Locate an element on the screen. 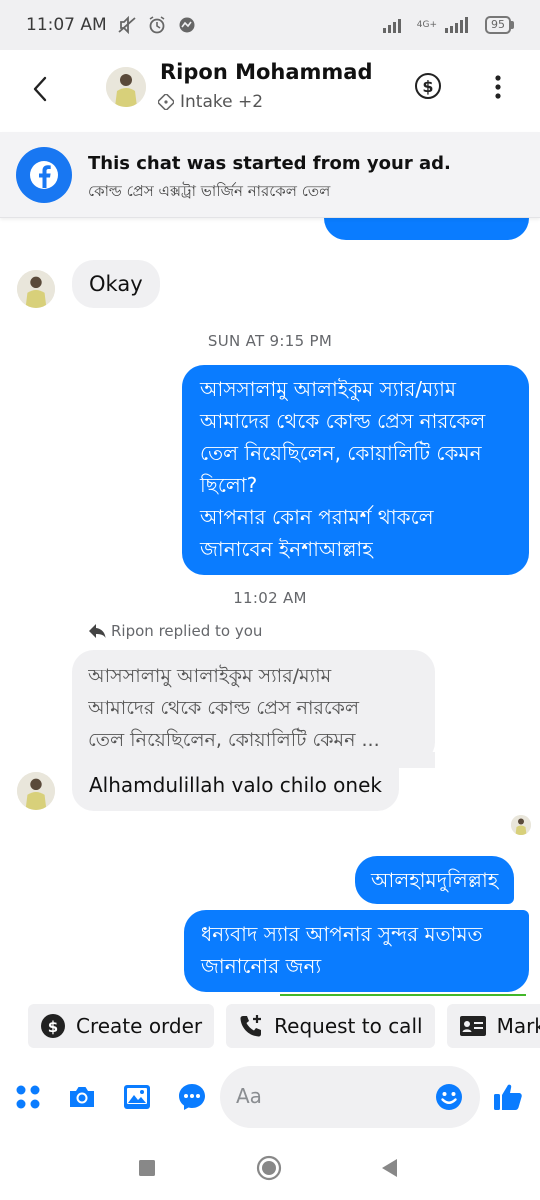 The height and width of the screenshot is (1200, 540). mark-label: Mark is located at coordinates (518, 1026).